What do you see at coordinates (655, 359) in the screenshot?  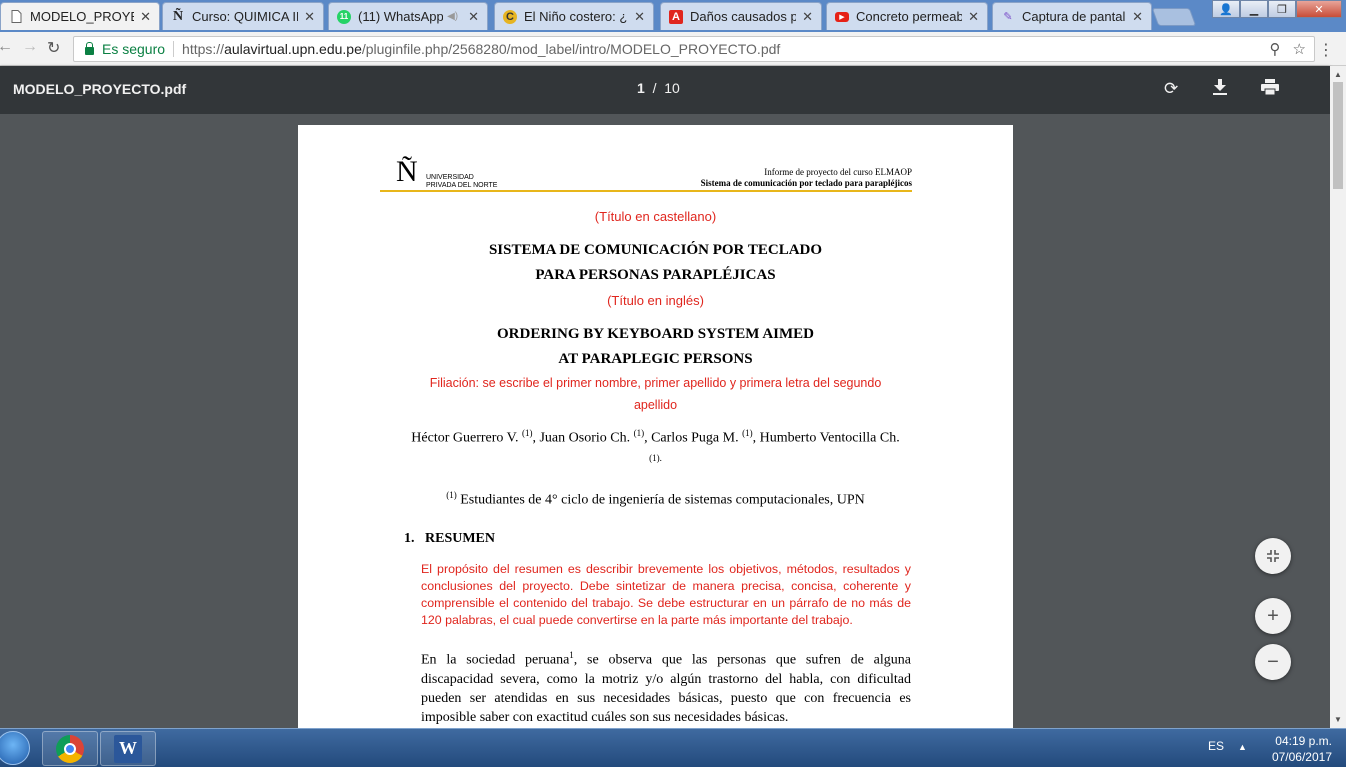 I see `title-en-line2: AT PARAPLEGIC PERSONS` at bounding box center [655, 359].